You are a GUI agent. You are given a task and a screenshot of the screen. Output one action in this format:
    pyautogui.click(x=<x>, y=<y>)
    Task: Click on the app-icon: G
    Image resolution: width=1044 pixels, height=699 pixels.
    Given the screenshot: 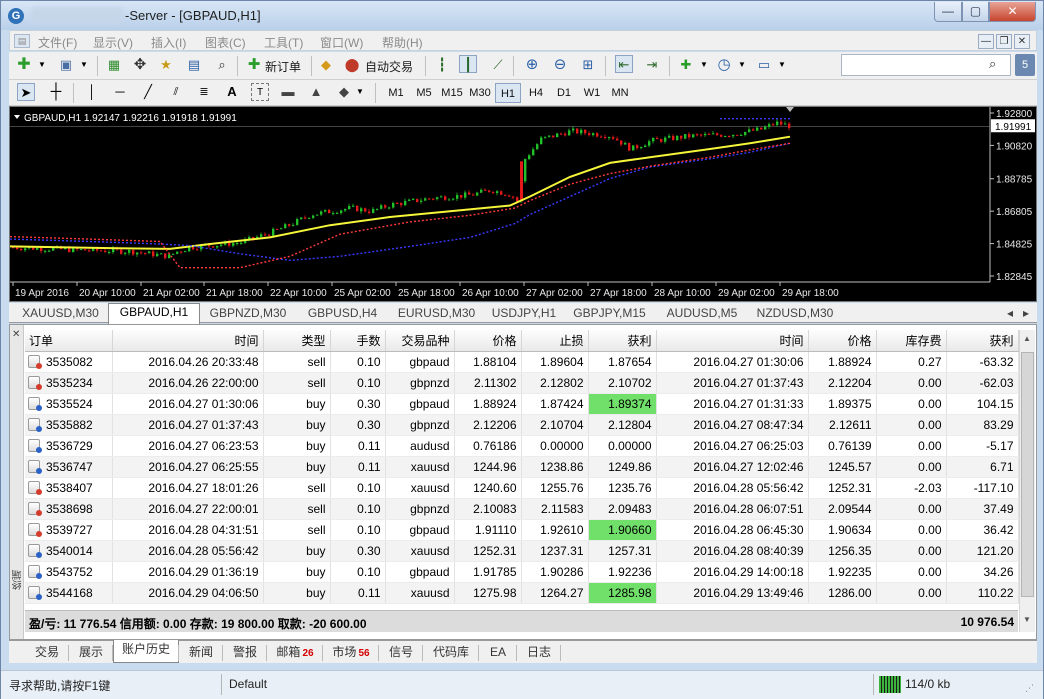 What is the action you would take?
    pyautogui.click(x=16, y=16)
    